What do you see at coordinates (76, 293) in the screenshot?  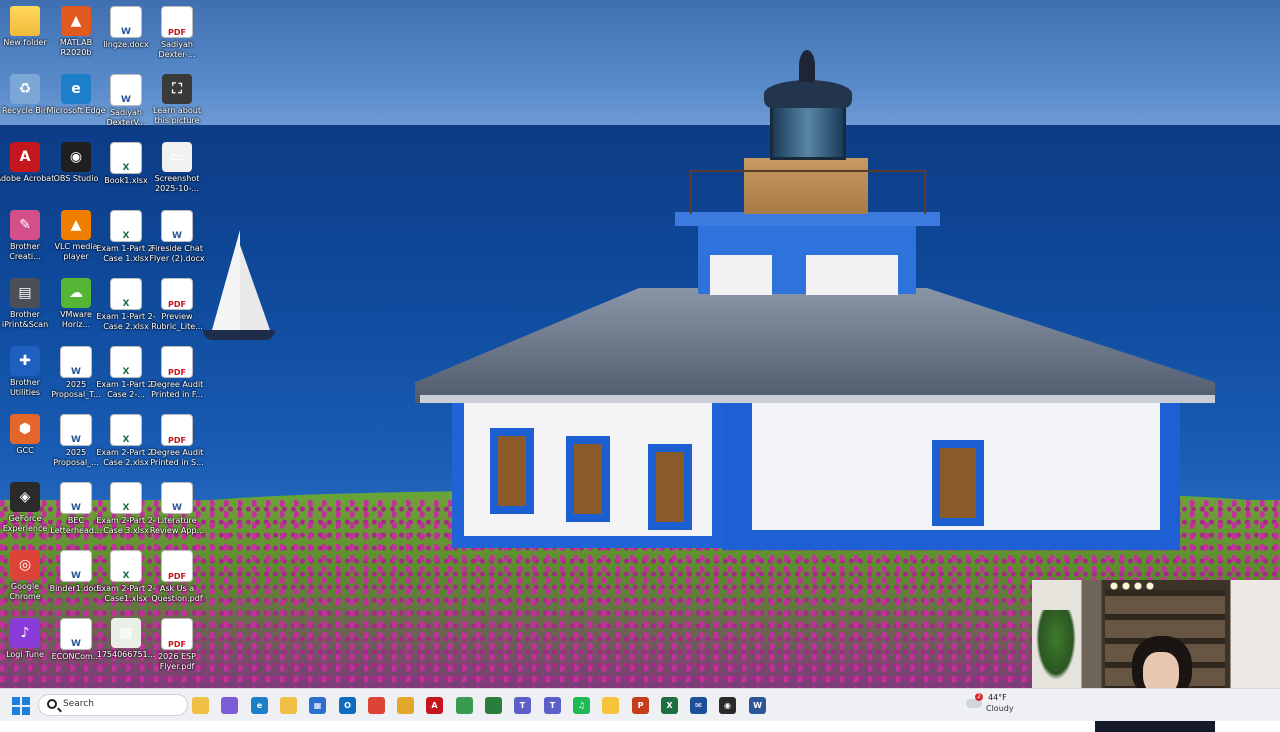 I see `app-icon: ☁` at bounding box center [76, 293].